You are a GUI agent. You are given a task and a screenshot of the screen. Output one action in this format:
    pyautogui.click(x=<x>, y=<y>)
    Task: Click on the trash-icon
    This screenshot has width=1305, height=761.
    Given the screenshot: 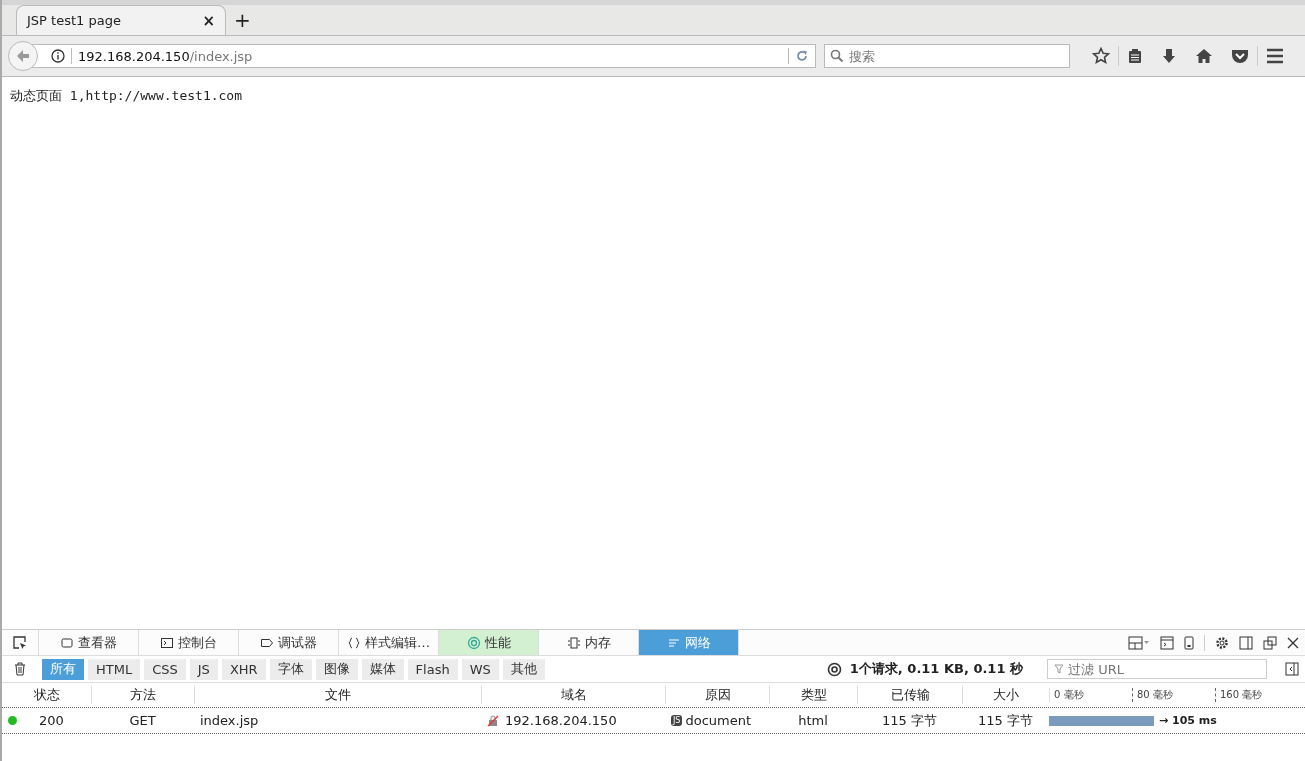 What is the action you would take?
    pyautogui.click(x=20, y=669)
    